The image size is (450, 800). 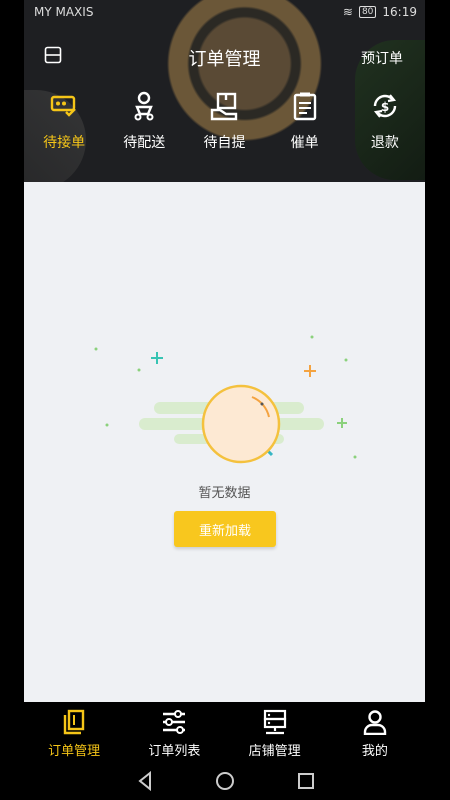 I want to click on reminder-clipboard-icon, so click(x=304, y=106).